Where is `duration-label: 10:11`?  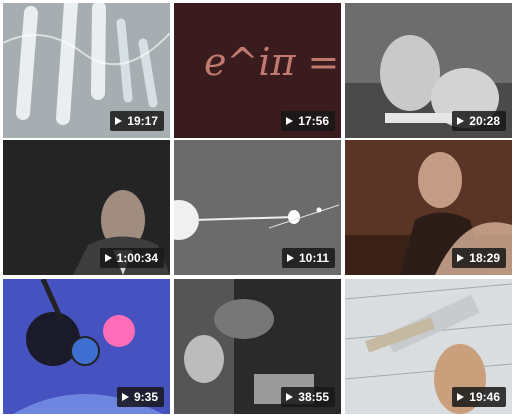
duration-label: 10:11 is located at coordinates (313, 258).